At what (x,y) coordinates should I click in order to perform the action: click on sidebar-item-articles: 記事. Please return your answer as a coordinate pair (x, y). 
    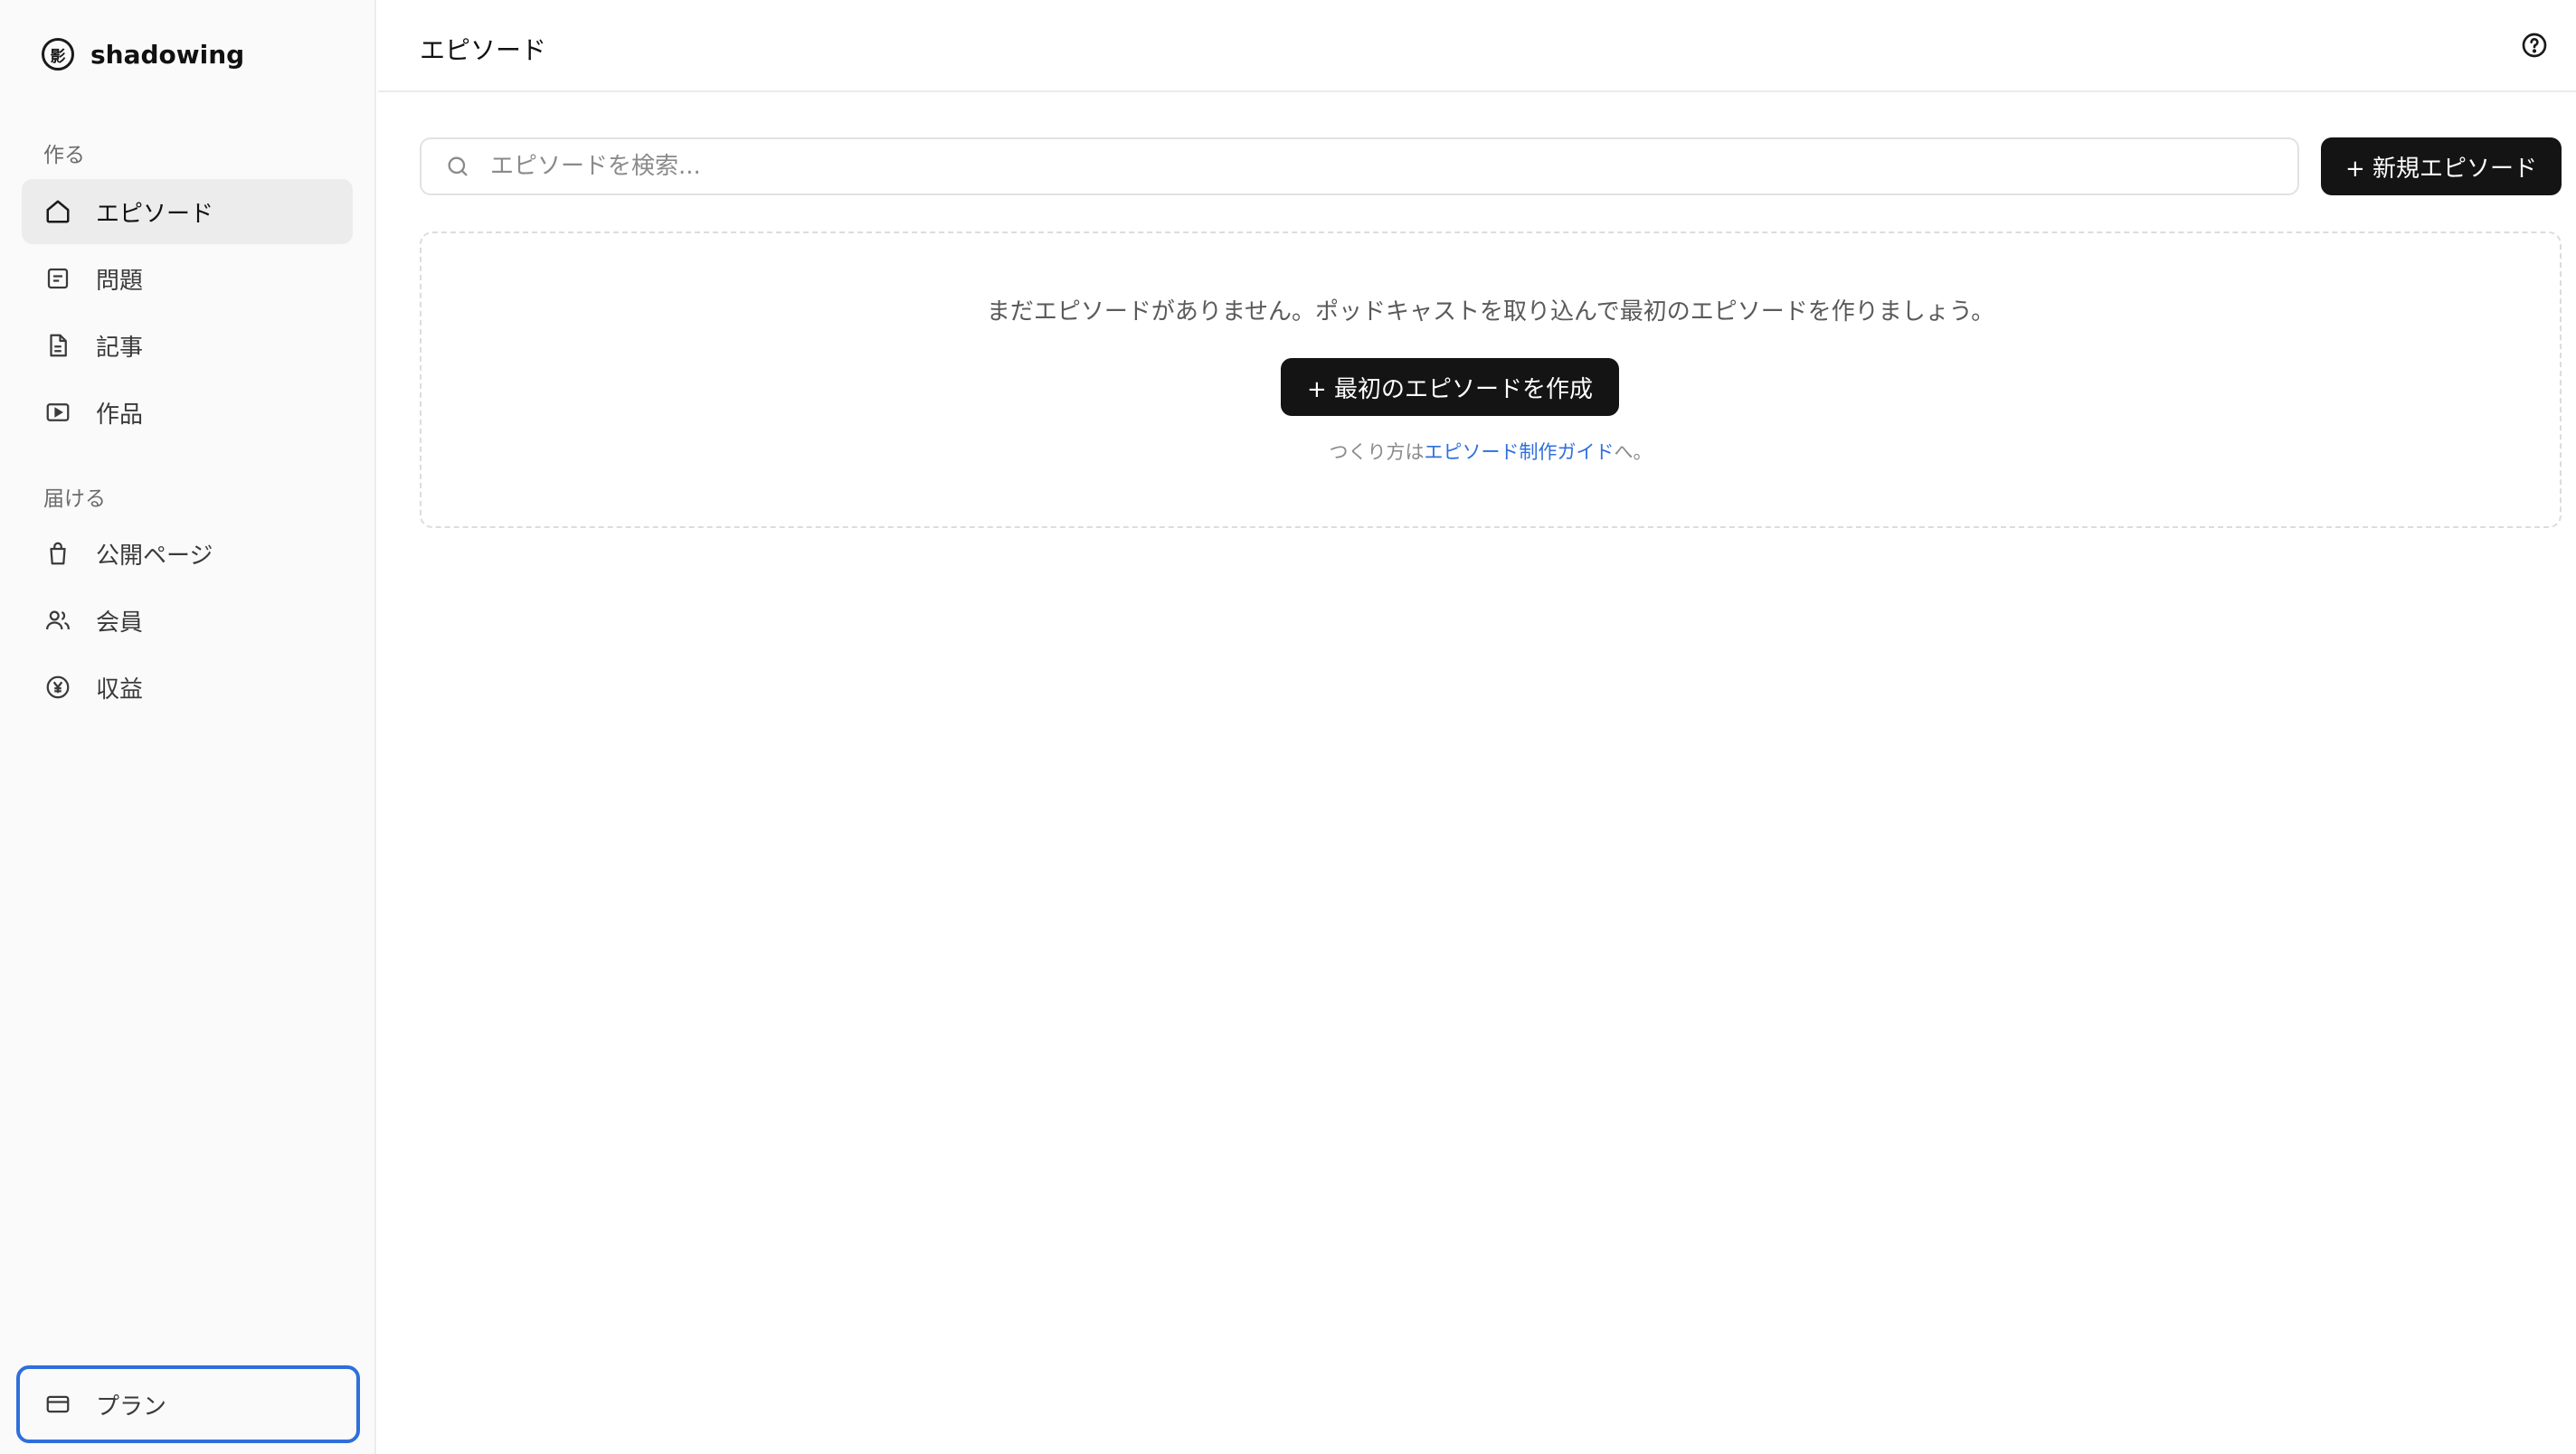
    Looking at the image, I should click on (188, 345).